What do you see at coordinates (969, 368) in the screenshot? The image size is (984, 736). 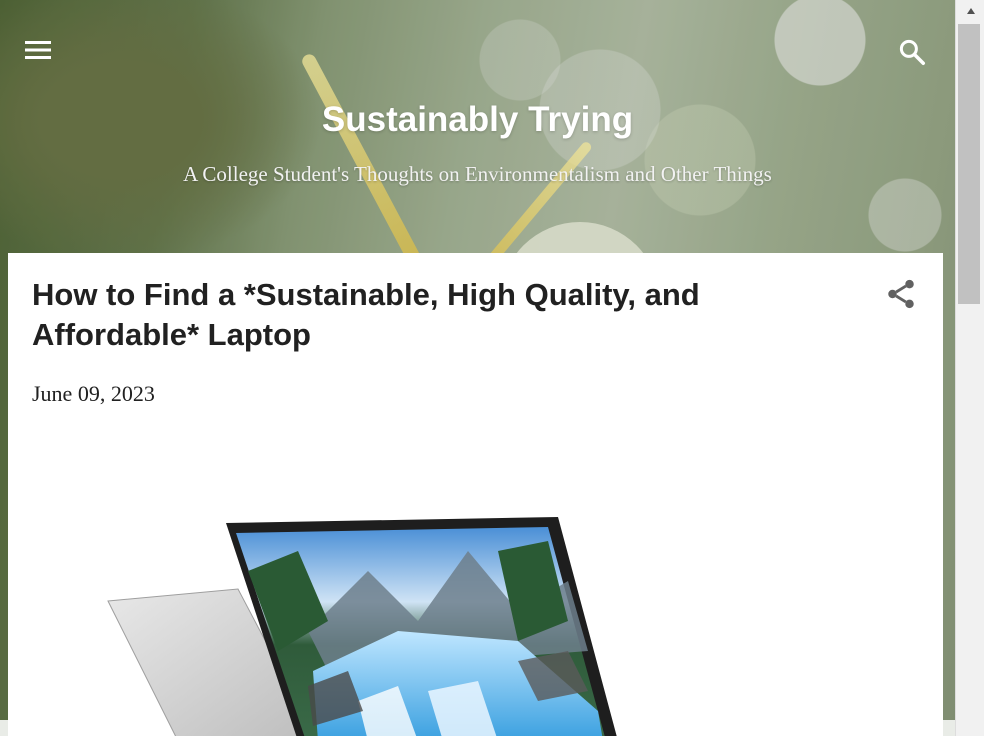 I see `vertical-scrollbar` at bounding box center [969, 368].